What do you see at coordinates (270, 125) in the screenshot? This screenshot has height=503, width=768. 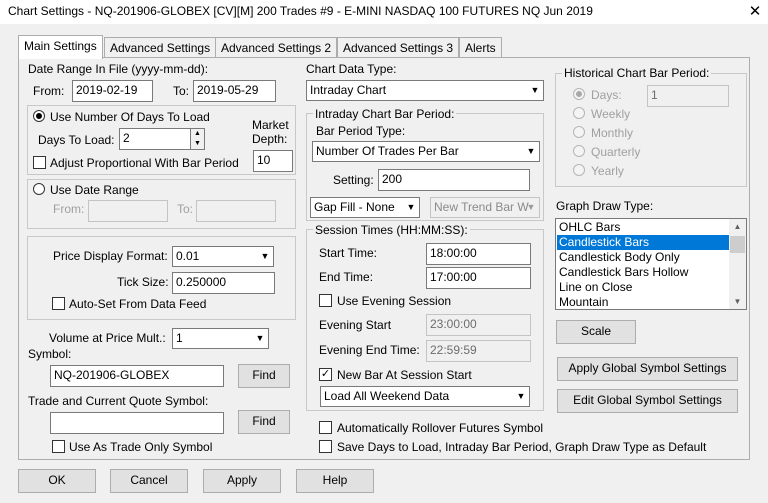 I see `market-depth-label-1: Market` at bounding box center [270, 125].